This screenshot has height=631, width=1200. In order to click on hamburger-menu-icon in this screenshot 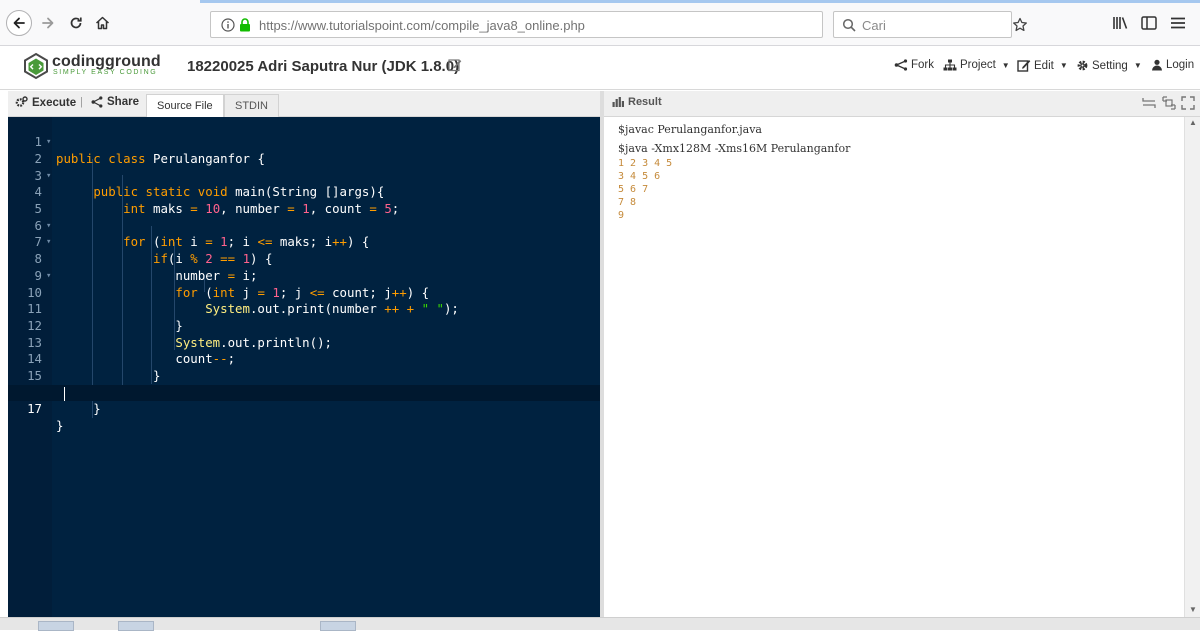, I will do `click(1178, 23)`.